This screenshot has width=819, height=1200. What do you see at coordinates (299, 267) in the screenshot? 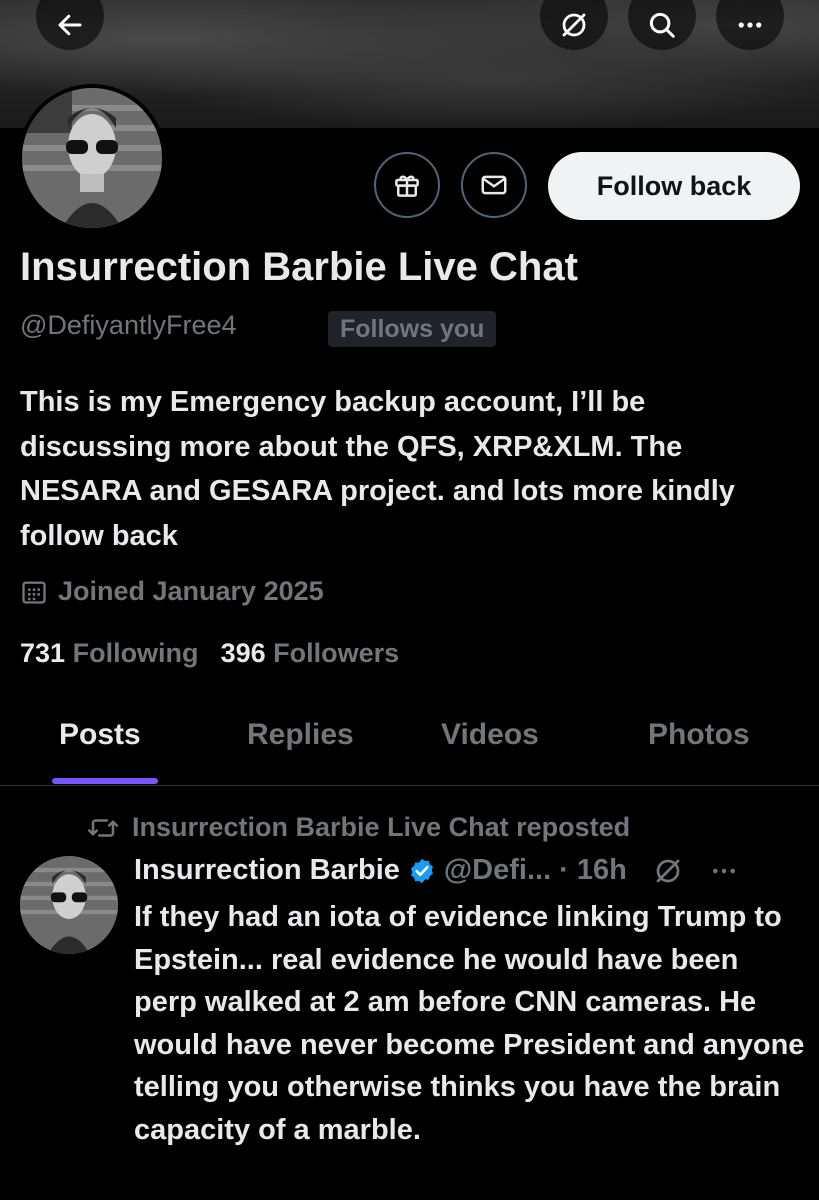
I see `profile-name: Insurrection Barbie Live Chat` at bounding box center [299, 267].